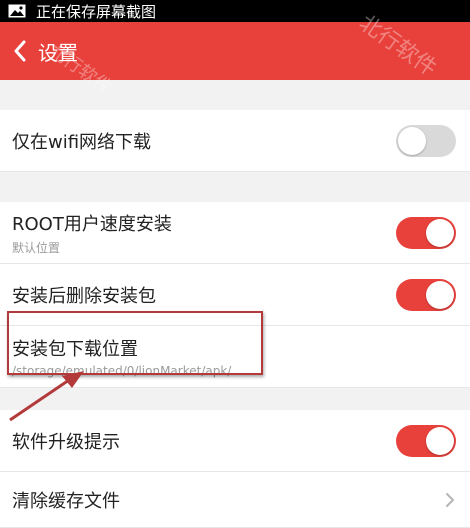 Image resolution: width=470 pixels, height=528 pixels. What do you see at coordinates (235, 233) in the screenshot?
I see `setting-root-install: ROOT用户速度安装 默认位置` at bounding box center [235, 233].